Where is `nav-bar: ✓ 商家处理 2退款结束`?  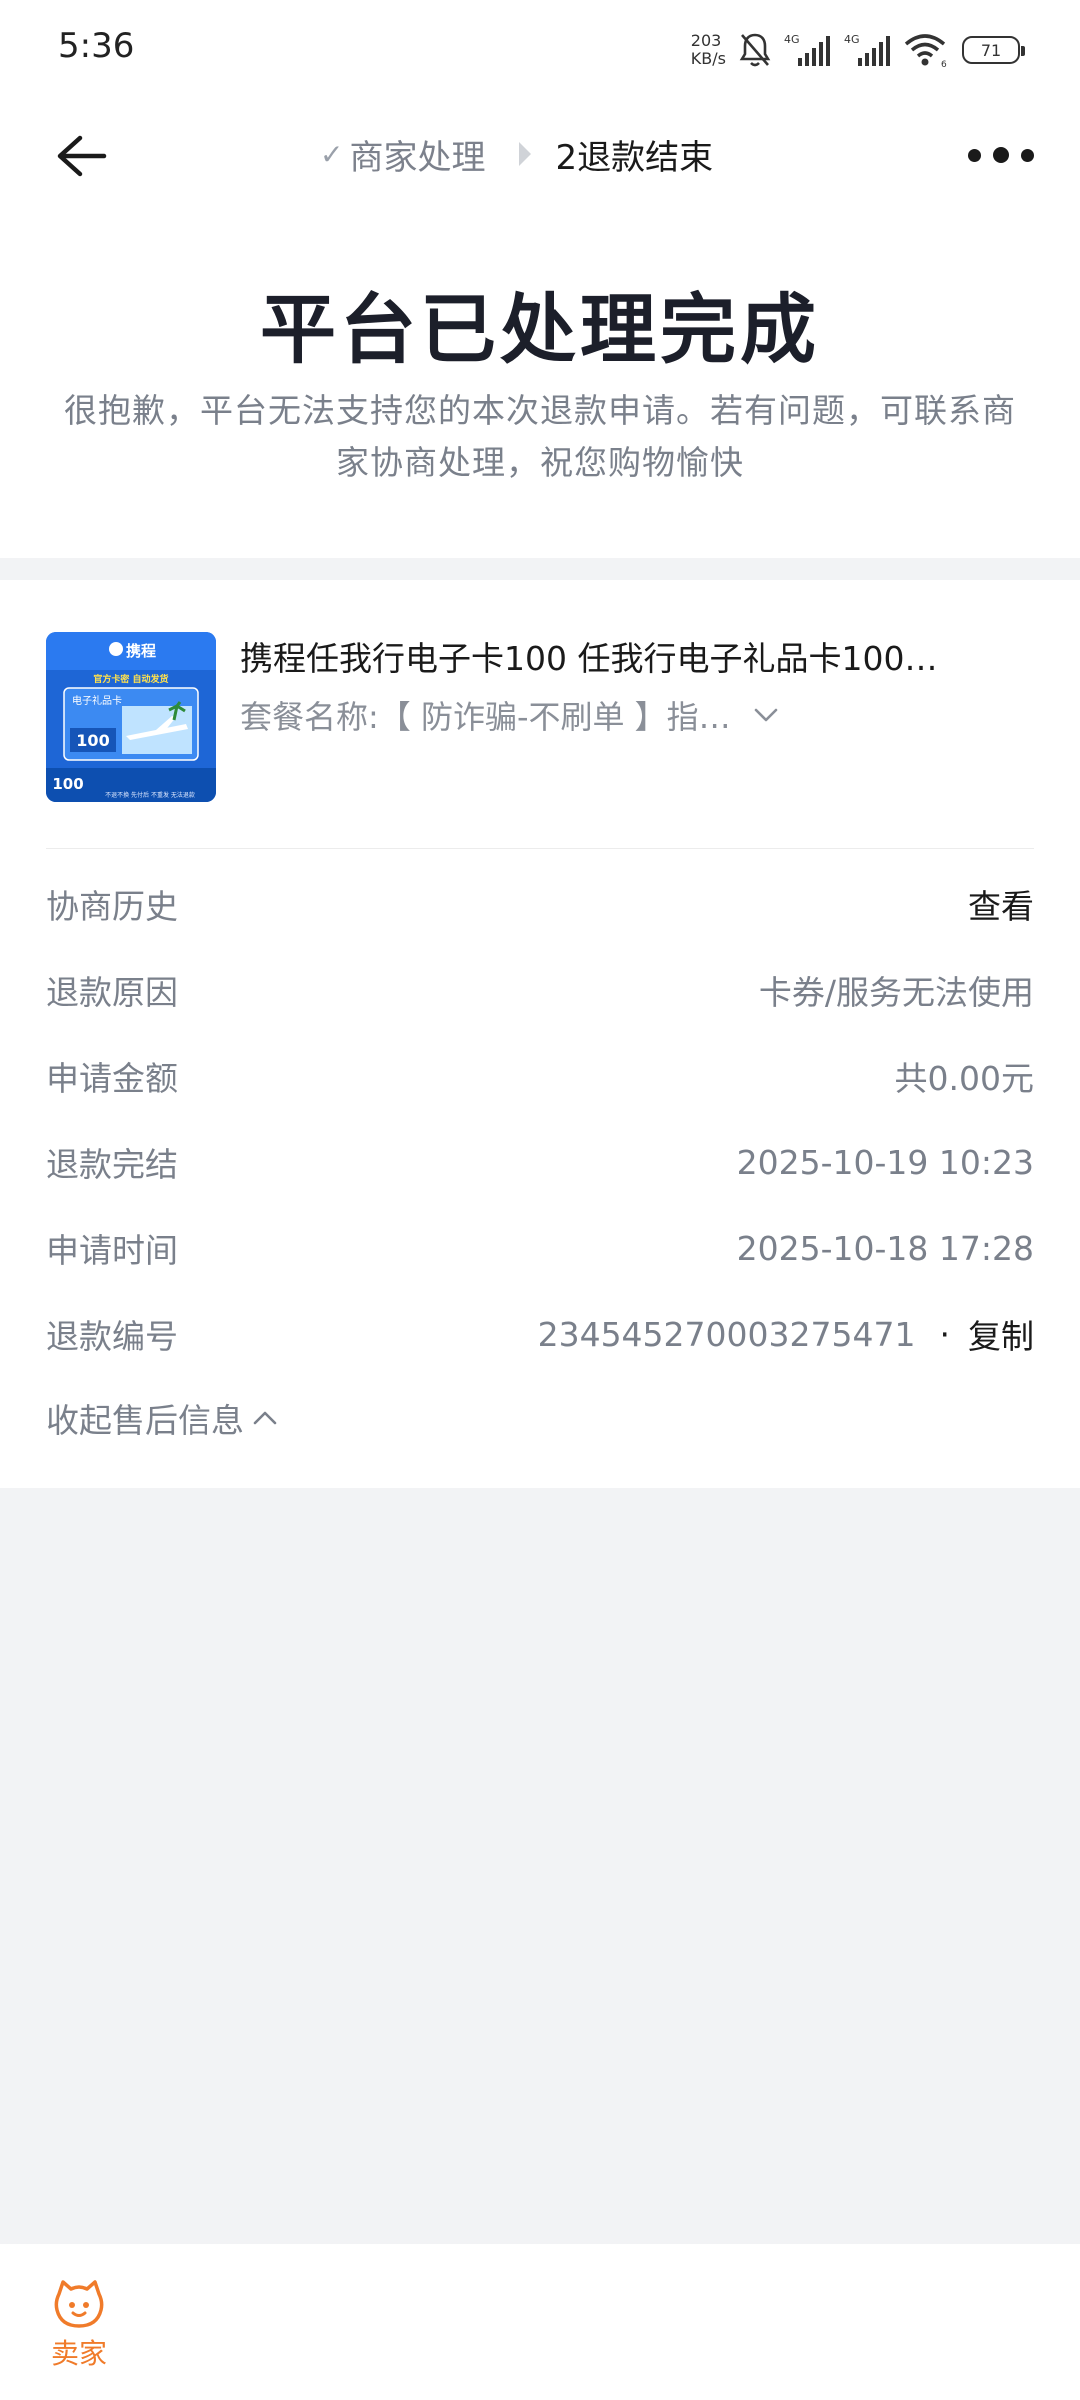
nav-bar: ✓ 商家处理 2退款结束 is located at coordinates (540, 155).